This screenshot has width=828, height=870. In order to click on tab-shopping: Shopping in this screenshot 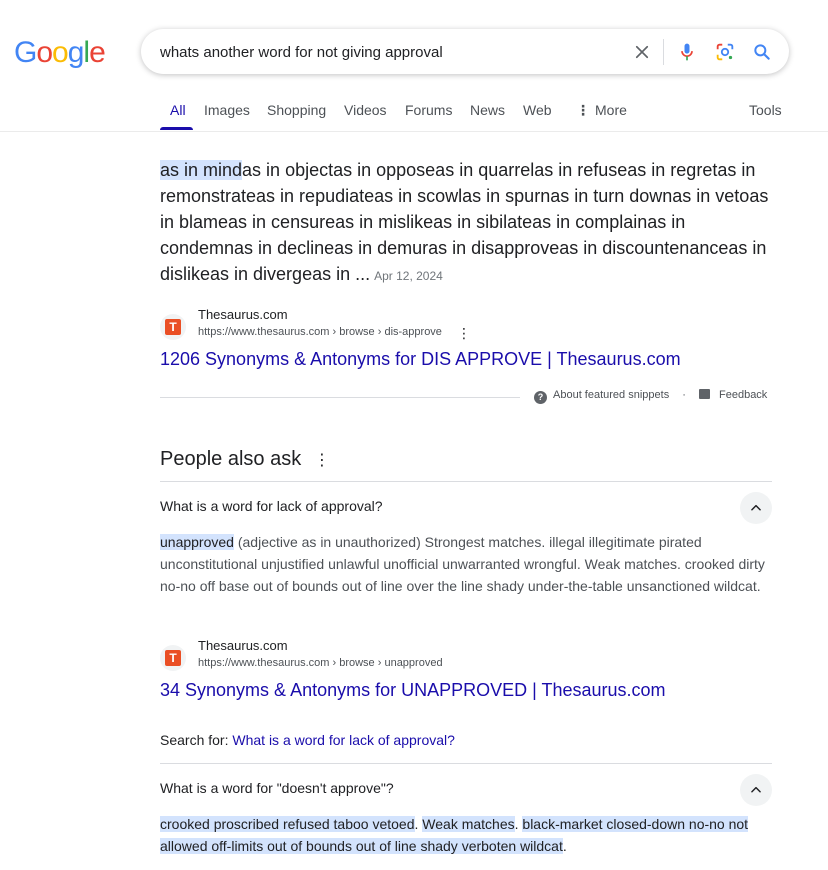, I will do `click(296, 110)`.